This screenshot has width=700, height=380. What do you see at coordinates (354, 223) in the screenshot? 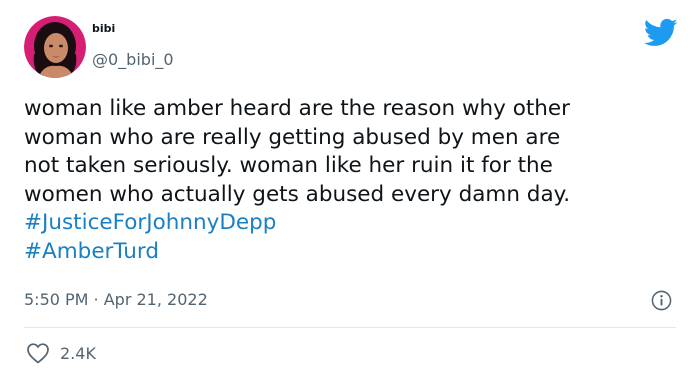
I see `hashtag-link-justiceforjohnnydepp: #JusticeForJohnnyDepp` at bounding box center [354, 223].